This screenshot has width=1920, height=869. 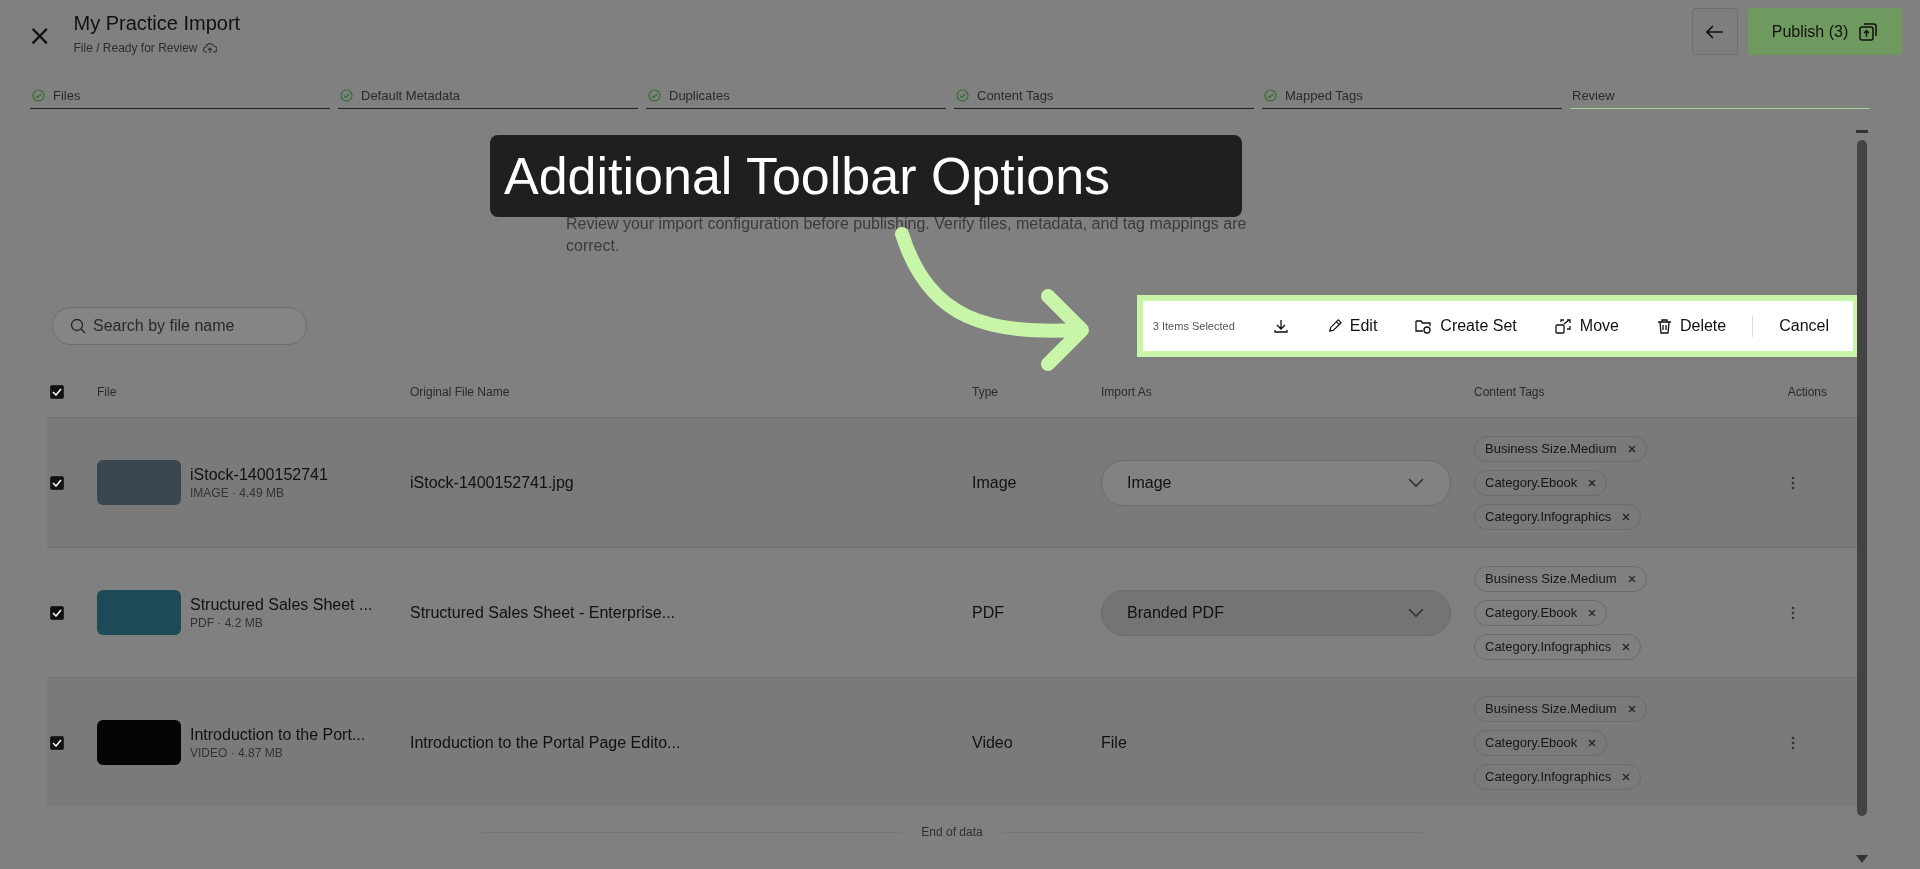 What do you see at coordinates (1664, 326) in the screenshot?
I see `trash-icon` at bounding box center [1664, 326].